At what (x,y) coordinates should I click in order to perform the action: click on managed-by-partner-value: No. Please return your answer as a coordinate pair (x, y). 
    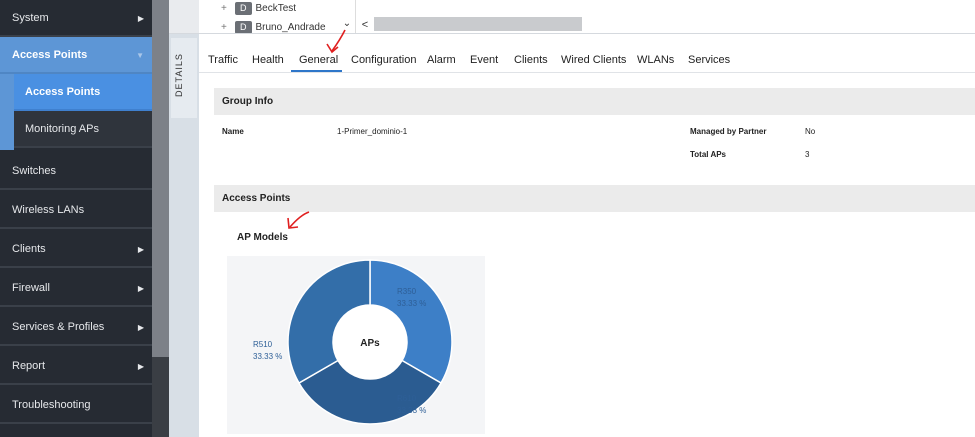
    Looking at the image, I should click on (810, 131).